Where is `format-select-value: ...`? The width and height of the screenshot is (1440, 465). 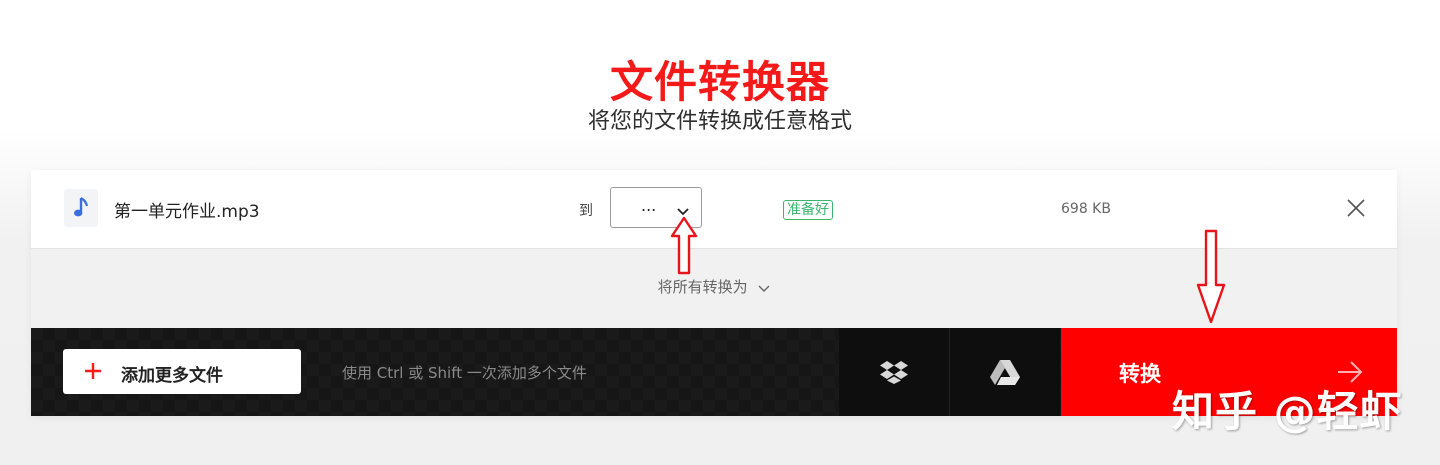 format-select-value: ... is located at coordinates (649, 205).